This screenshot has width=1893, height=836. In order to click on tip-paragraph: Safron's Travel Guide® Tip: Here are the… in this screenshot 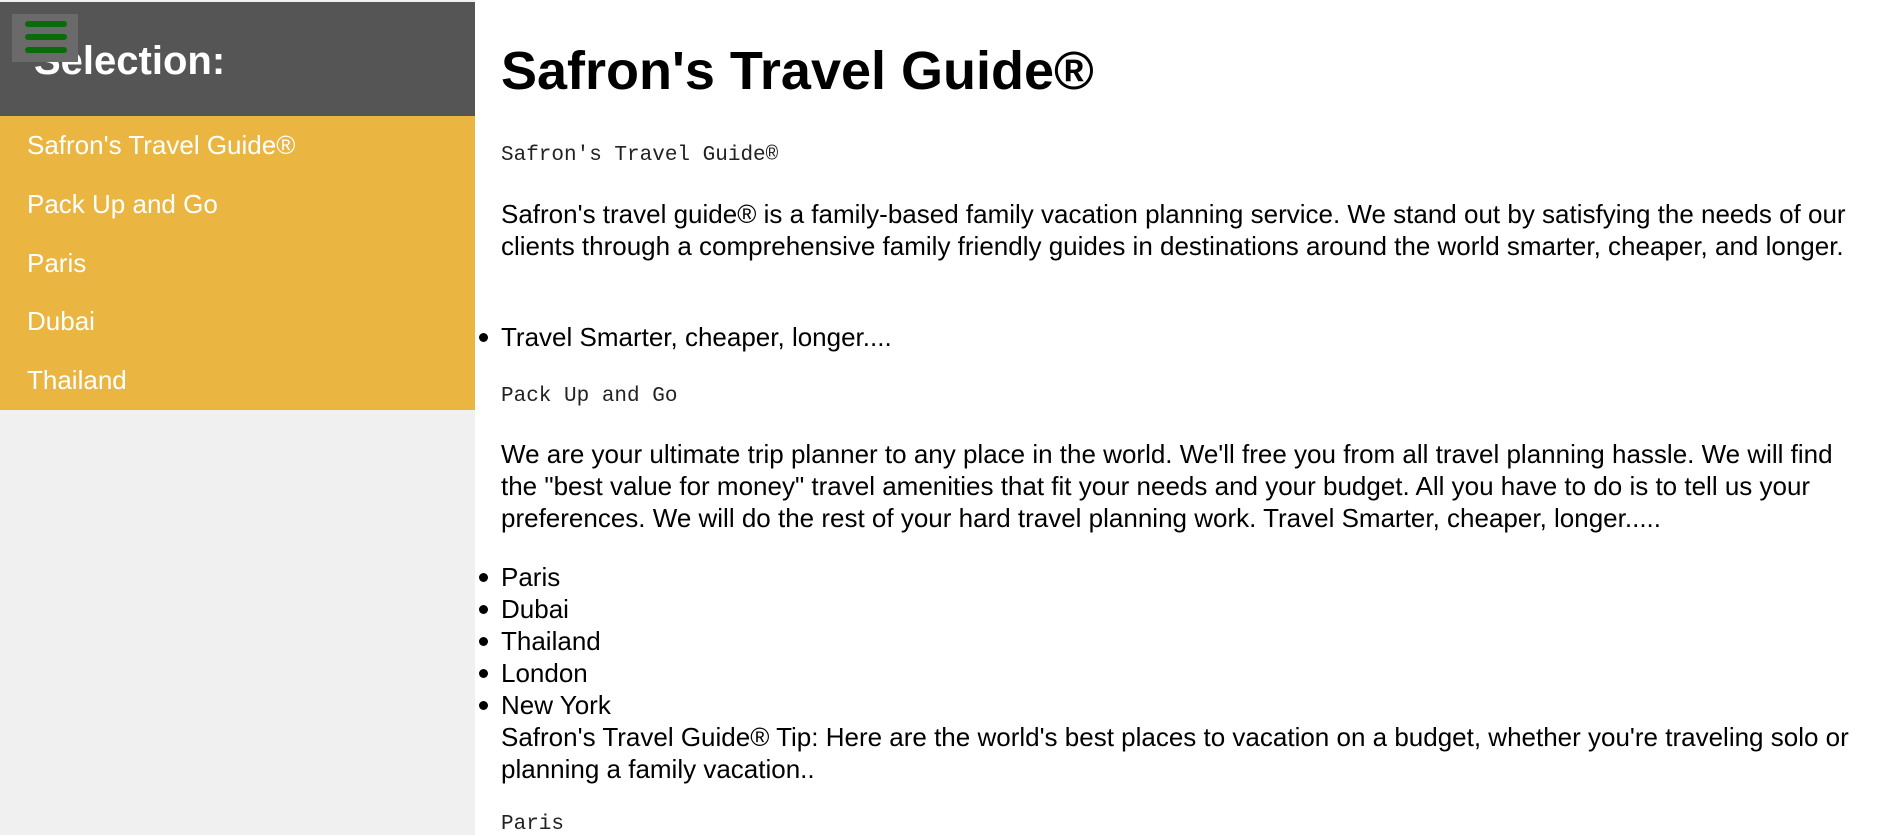, I will do `click(1175, 753)`.